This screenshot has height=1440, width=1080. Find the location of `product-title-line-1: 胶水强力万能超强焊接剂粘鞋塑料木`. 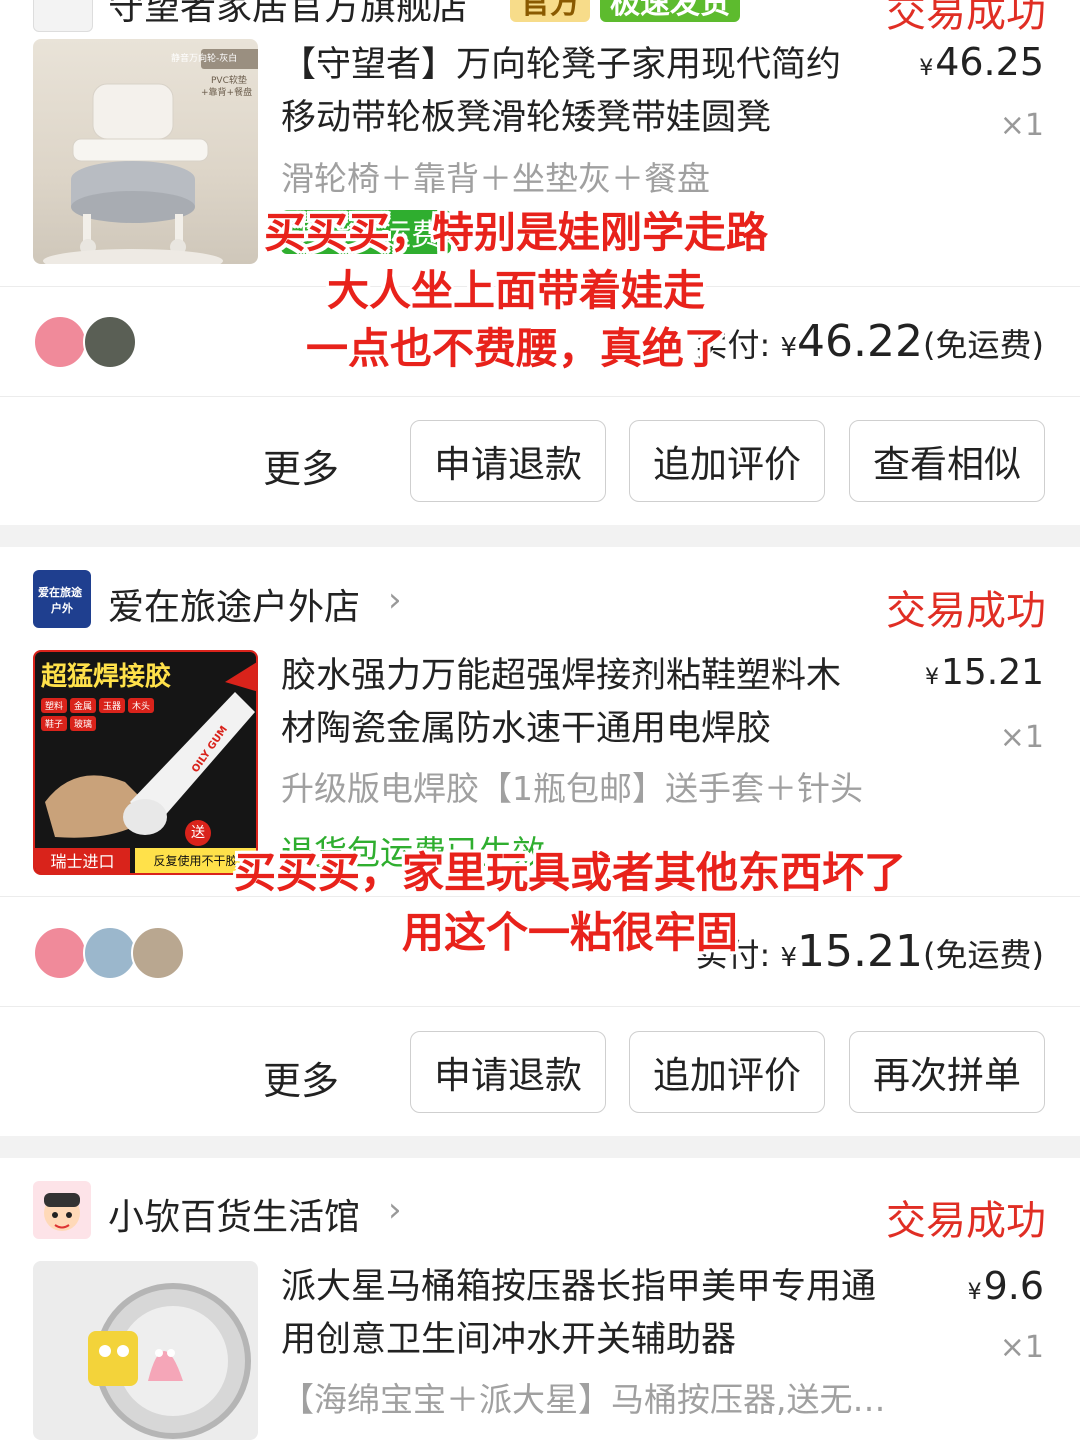

product-title-line-1: 胶水强力万能超强焊接剂粘鞋塑料木 is located at coordinates (561, 676).